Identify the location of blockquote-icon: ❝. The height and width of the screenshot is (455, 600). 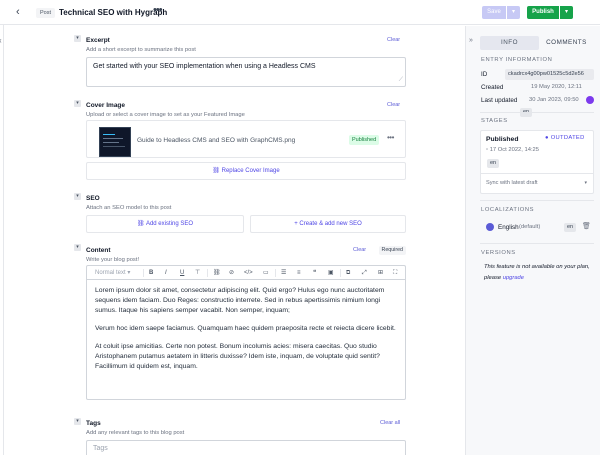
(314, 273).